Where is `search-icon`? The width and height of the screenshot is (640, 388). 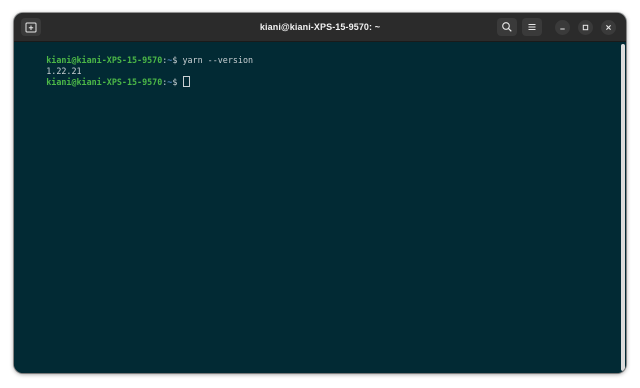
search-icon is located at coordinates (507, 27).